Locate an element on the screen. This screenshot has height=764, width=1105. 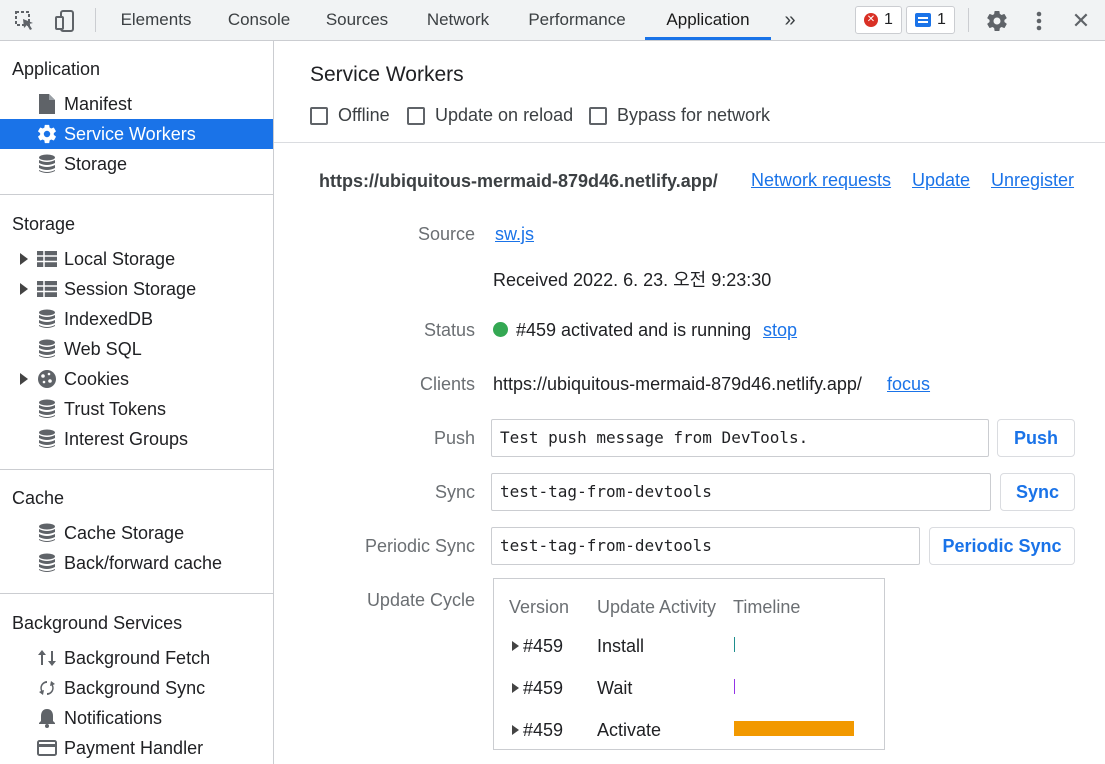
unregister-link: Unregister is located at coordinates (1032, 180).